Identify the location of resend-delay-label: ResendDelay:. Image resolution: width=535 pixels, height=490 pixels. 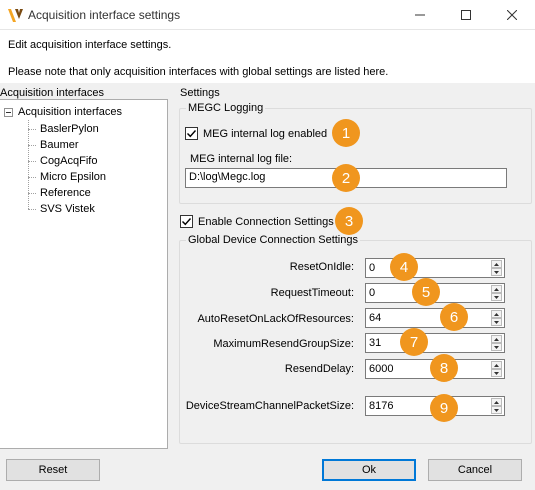
(319, 369).